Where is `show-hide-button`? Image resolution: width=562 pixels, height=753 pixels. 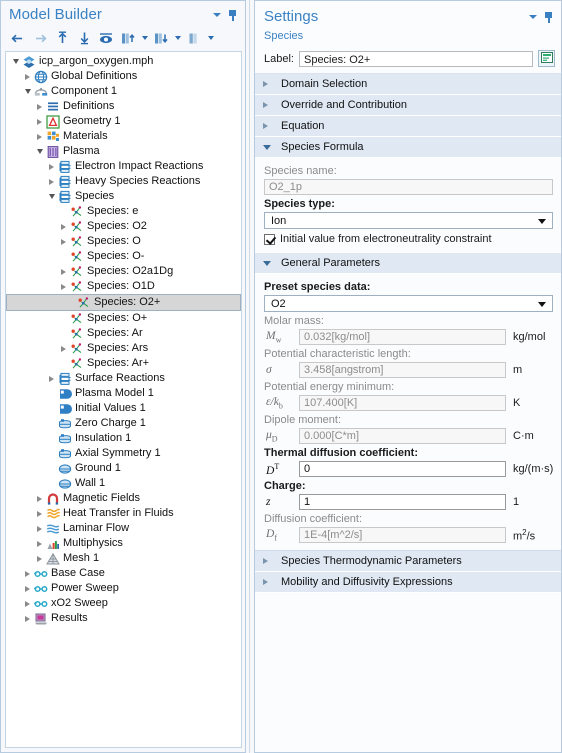 show-hide-button is located at coordinates (106, 38).